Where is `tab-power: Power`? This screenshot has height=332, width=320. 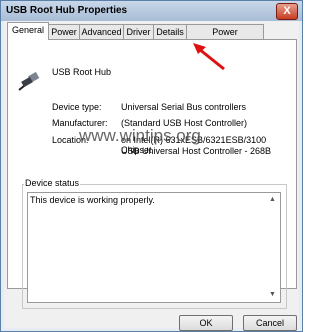 tab-power: Power is located at coordinates (64, 31).